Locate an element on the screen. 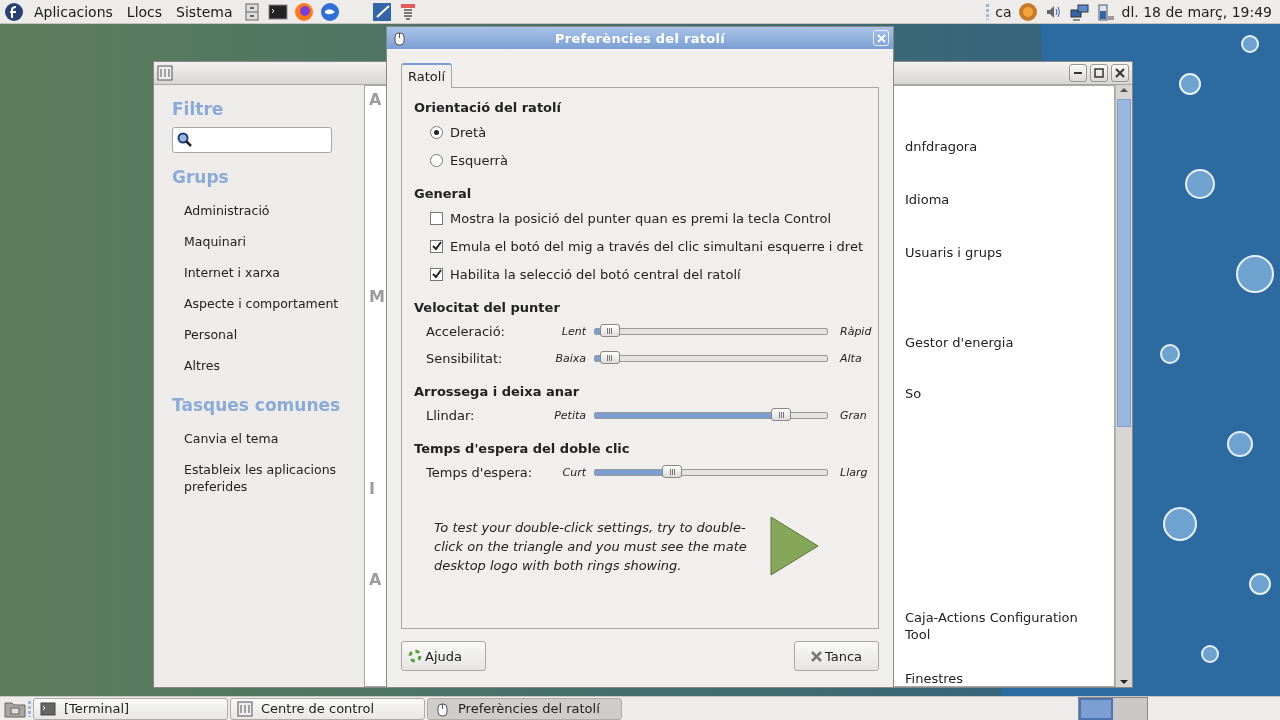  section-heading: Velocitat del punter is located at coordinates (487, 308).